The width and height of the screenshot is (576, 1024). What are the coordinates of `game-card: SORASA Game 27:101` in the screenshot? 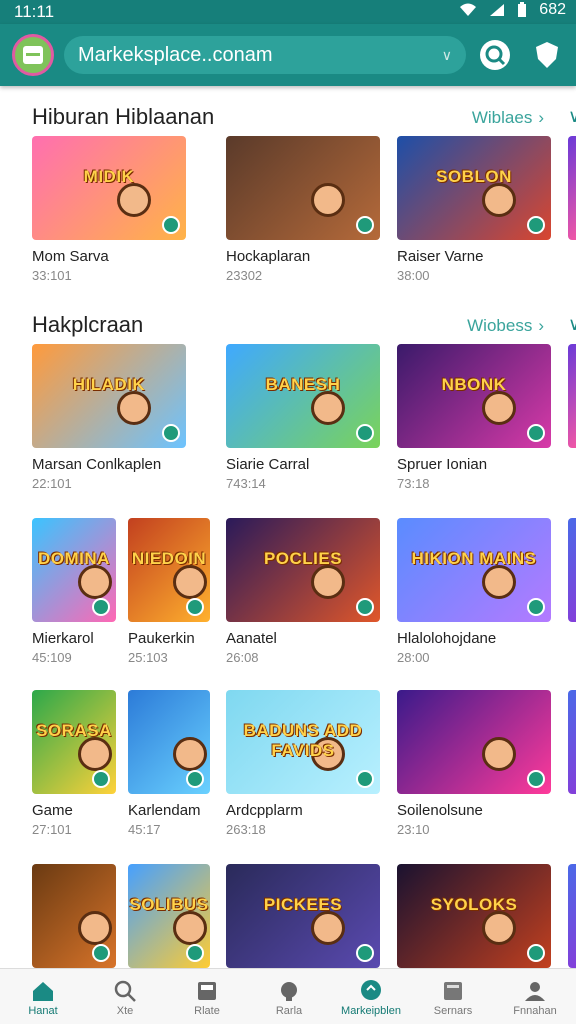 It's located at (74, 766).